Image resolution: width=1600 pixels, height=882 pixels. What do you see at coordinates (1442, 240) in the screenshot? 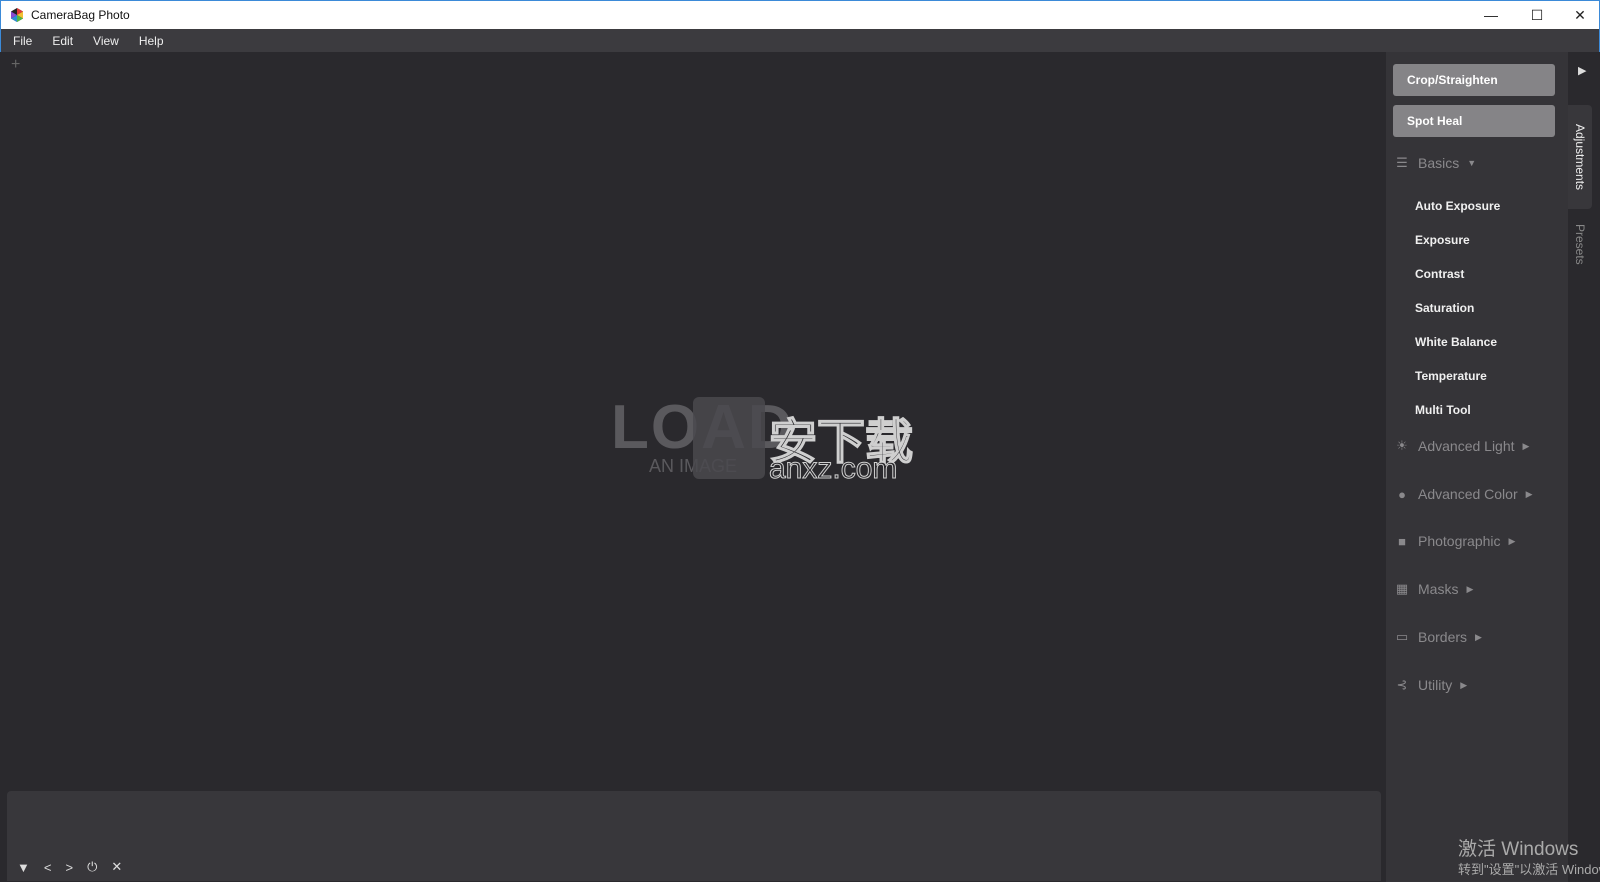
I see `item-exposure: Exposure` at bounding box center [1442, 240].